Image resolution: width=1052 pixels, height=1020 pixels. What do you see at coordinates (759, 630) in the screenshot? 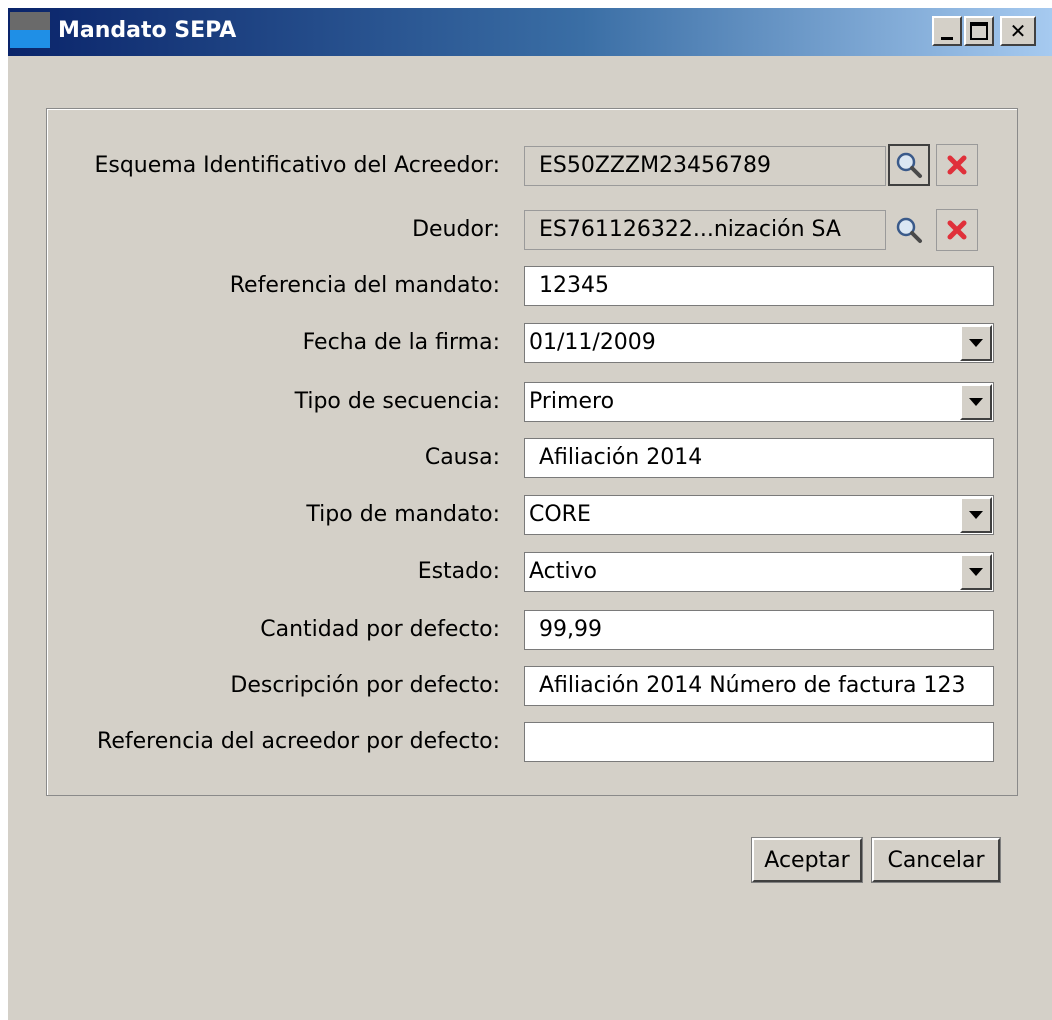
I see `default-amount-input: 99,99` at bounding box center [759, 630].